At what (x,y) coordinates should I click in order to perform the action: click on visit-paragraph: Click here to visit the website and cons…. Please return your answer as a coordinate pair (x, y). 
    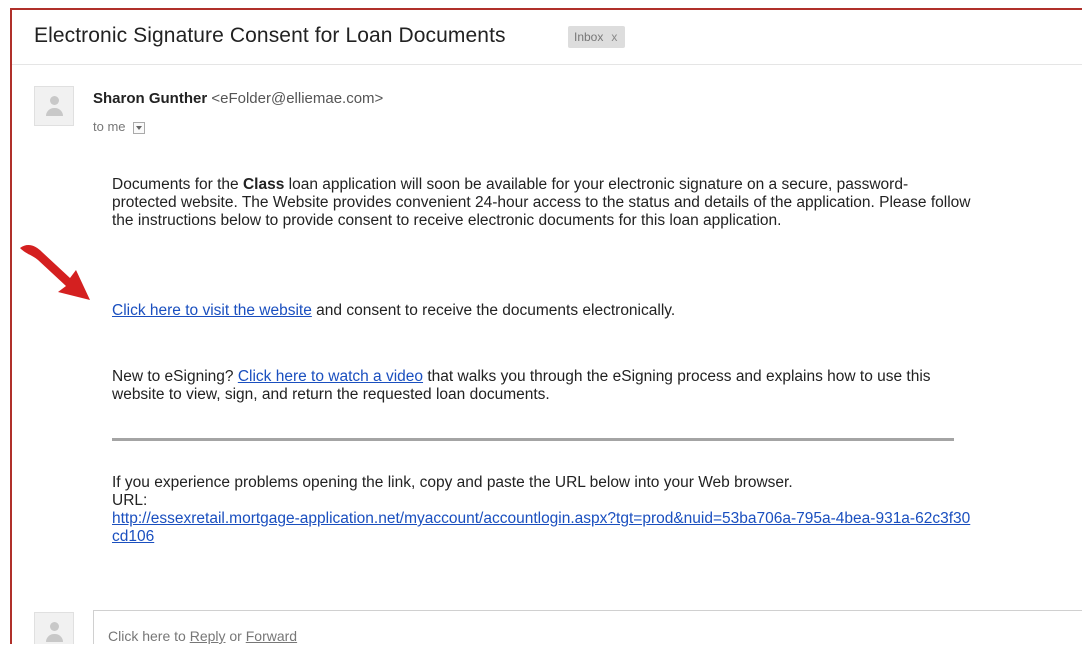
    Looking at the image, I should click on (542, 311).